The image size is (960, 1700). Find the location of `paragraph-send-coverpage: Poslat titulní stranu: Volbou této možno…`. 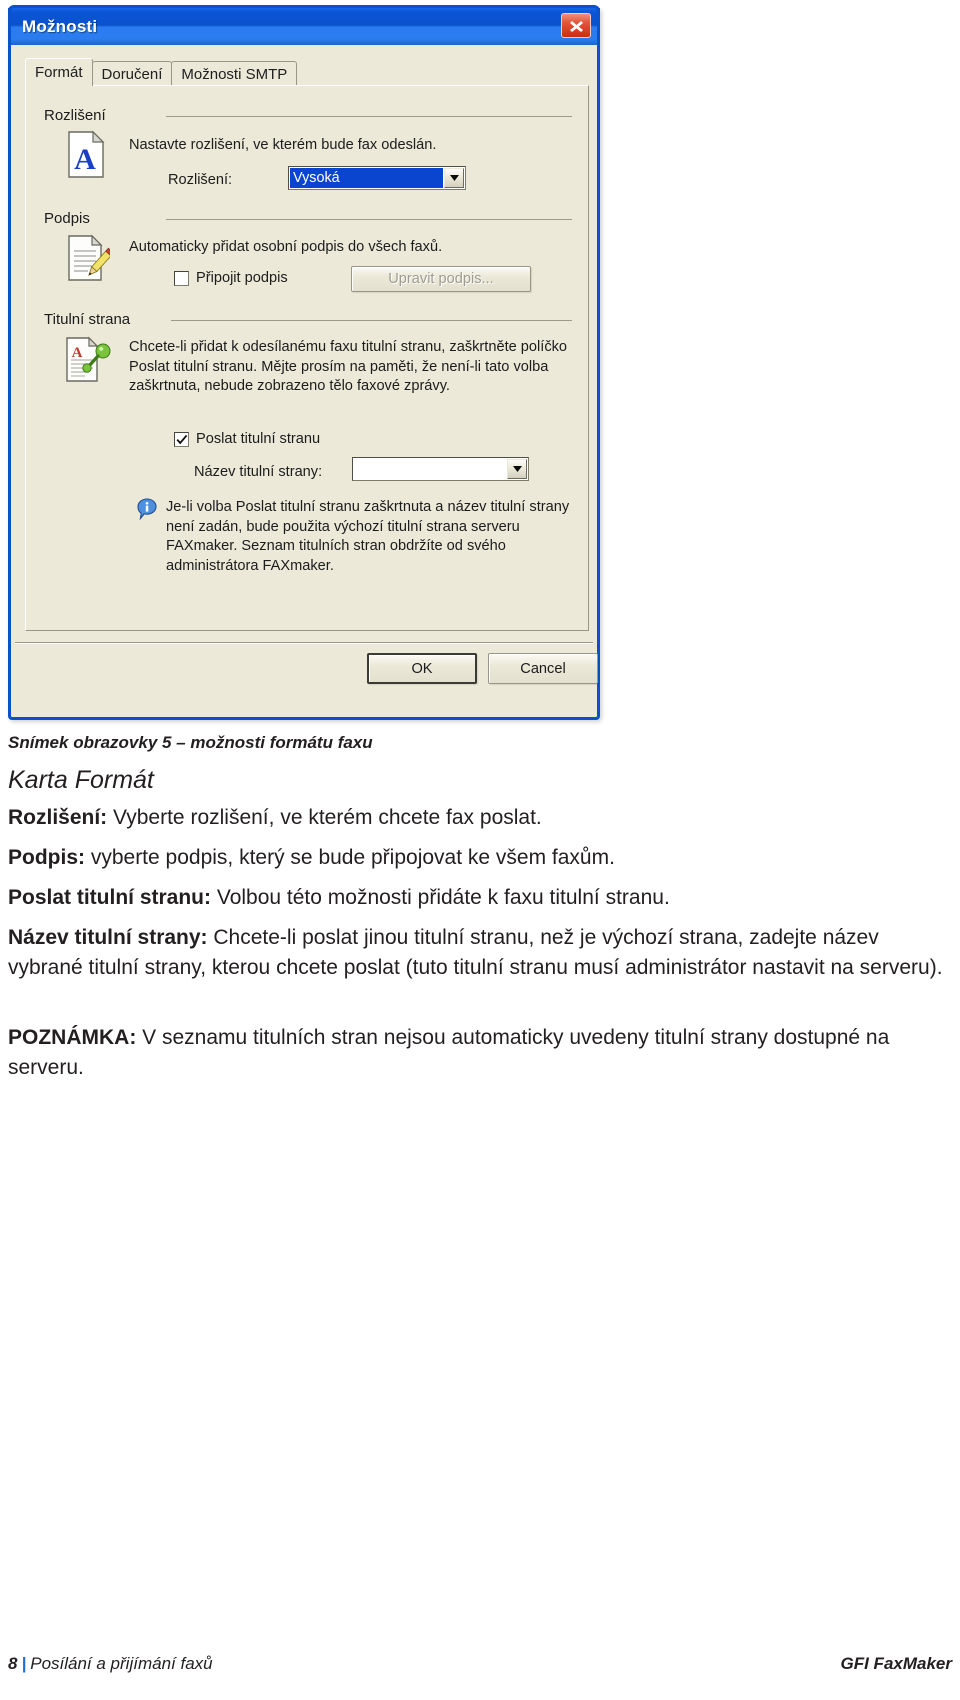

paragraph-send-coverpage: Poslat titulní stranu: Volbou této možno… is located at coordinates (480, 898).